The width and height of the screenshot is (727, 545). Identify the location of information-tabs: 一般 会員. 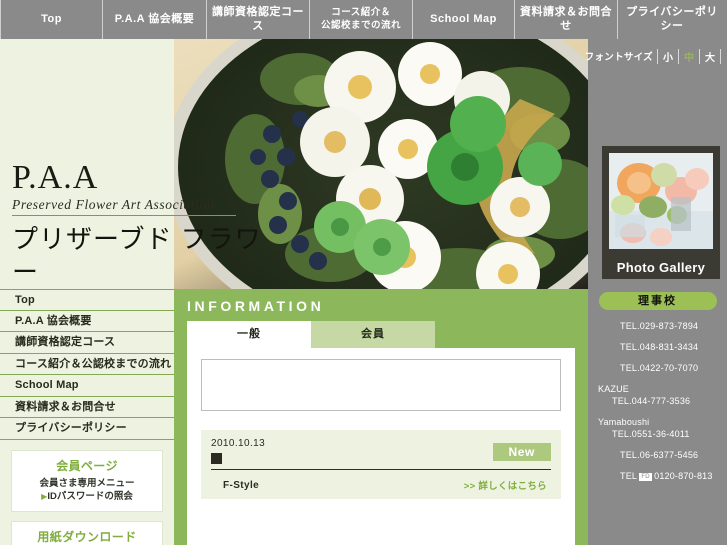
(311, 334).